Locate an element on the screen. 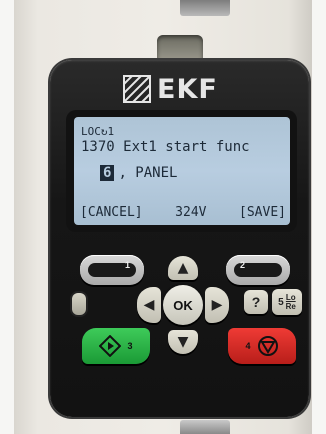  mounting-slot-top is located at coordinates (205, 8).